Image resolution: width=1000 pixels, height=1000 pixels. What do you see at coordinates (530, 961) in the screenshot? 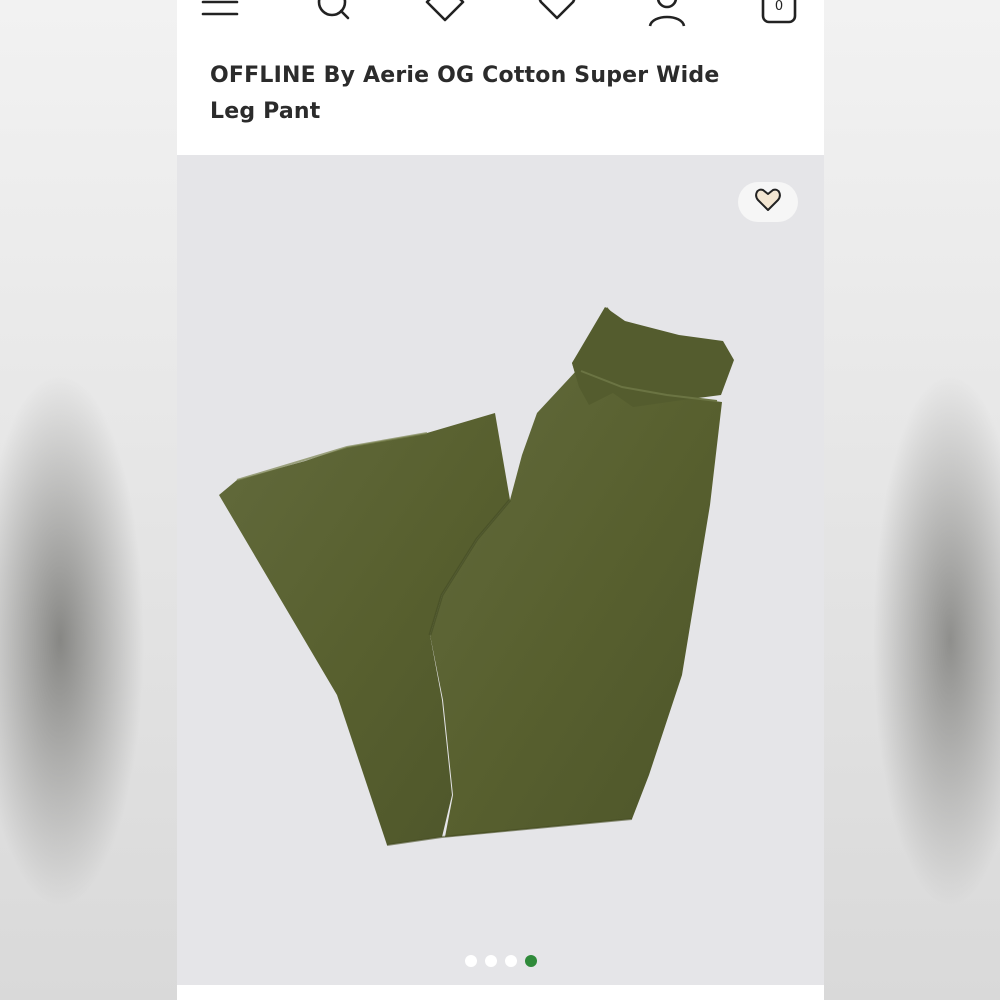
I see `pagination-dot-active` at bounding box center [530, 961].